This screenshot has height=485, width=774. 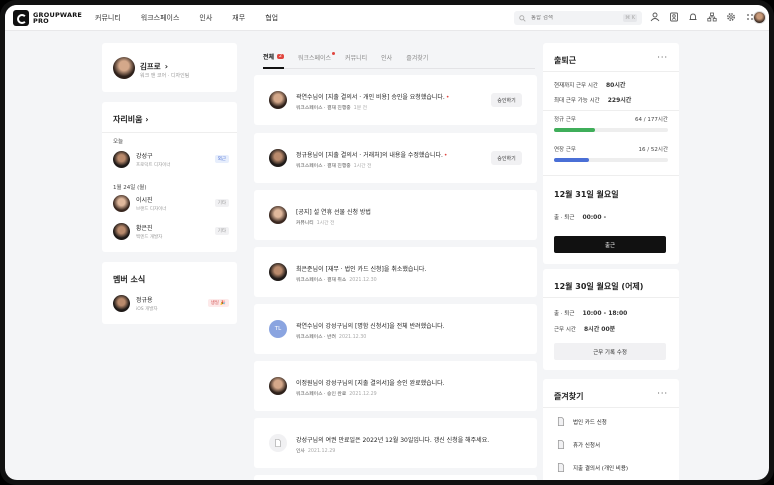 What do you see at coordinates (278, 329) in the screenshot?
I see `initials-avatar: TL` at bounding box center [278, 329].